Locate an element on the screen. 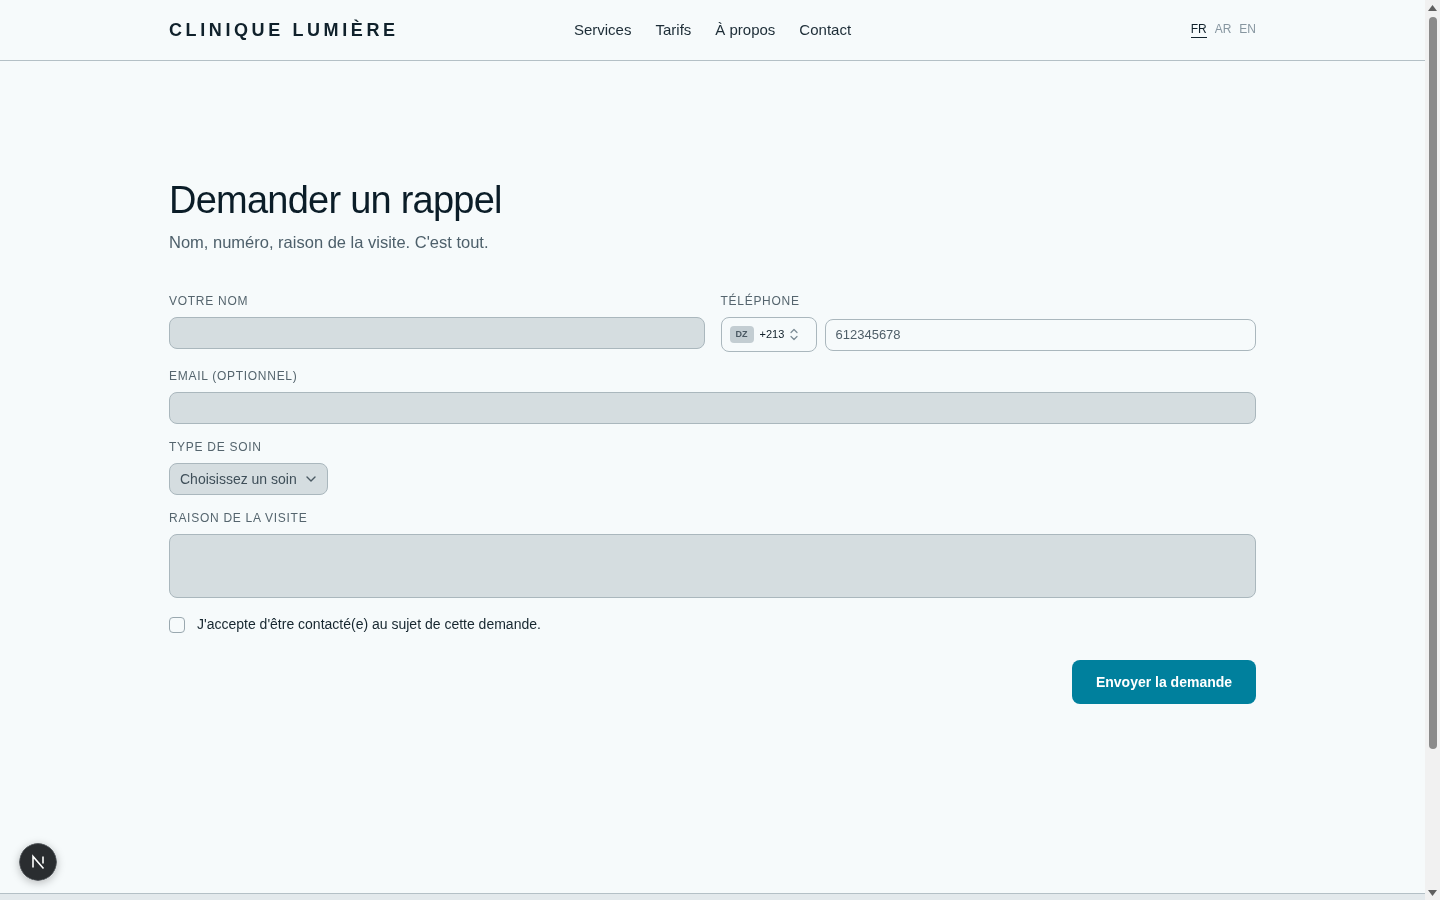  chevron-down-icon is located at coordinates (310, 479).